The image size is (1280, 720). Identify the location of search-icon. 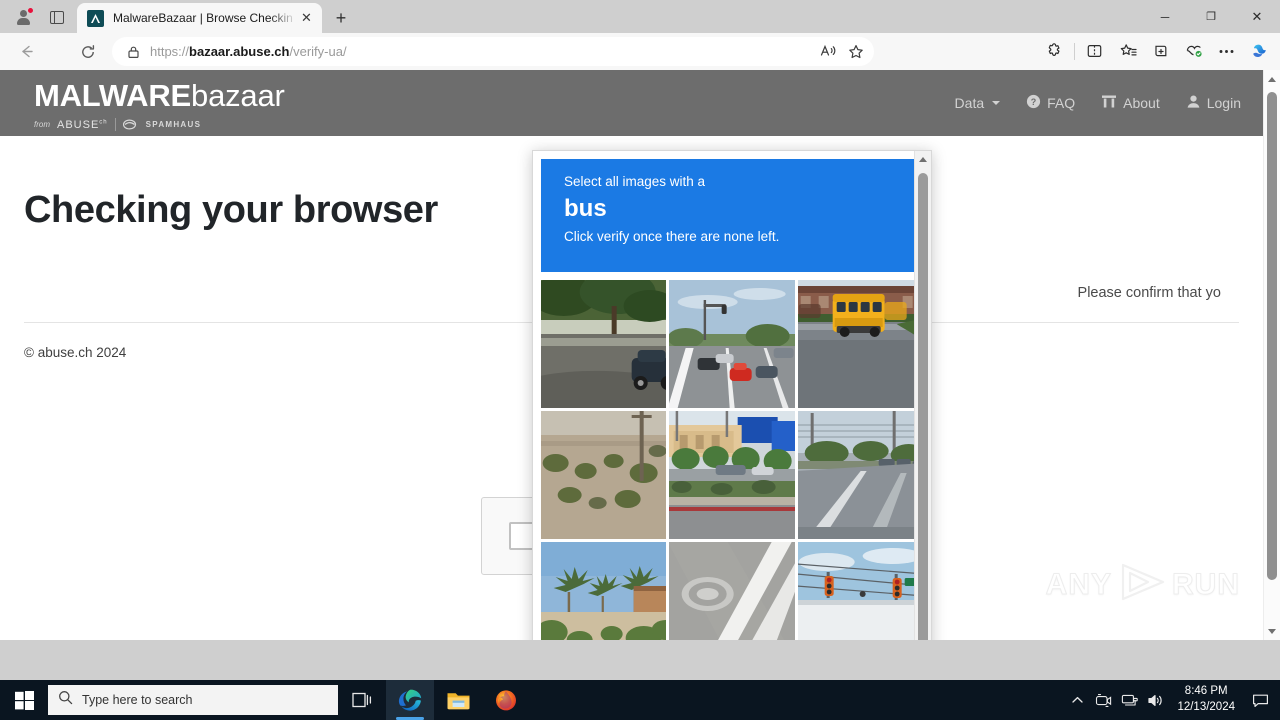
(65, 700).